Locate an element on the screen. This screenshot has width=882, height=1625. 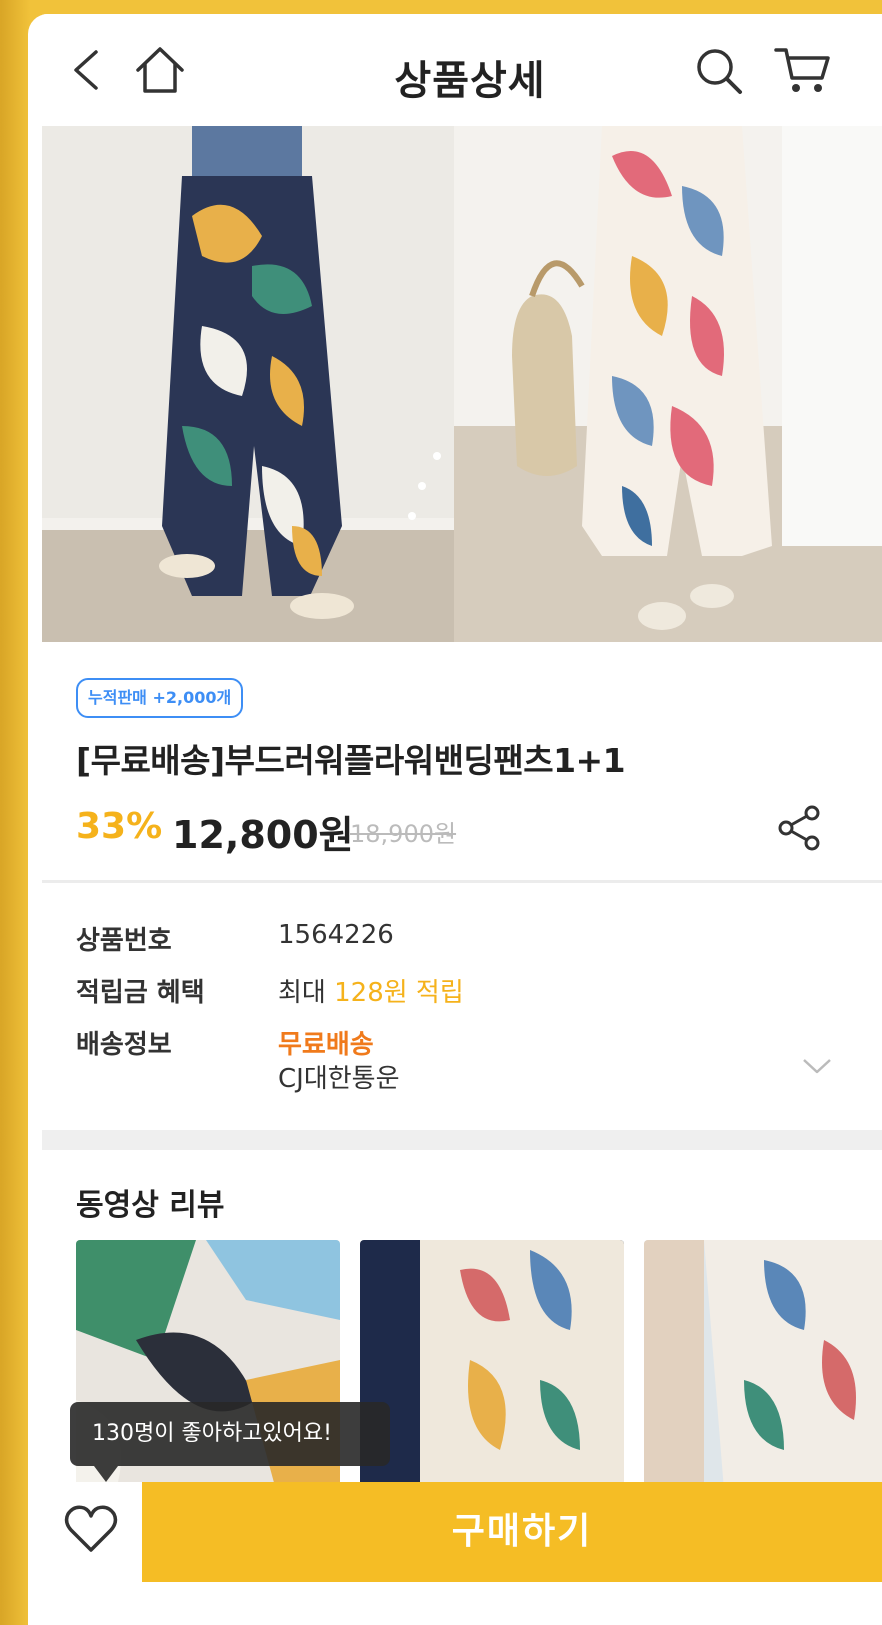
sales-badge: 누적판매 +2,000개 is located at coordinates (160, 698).